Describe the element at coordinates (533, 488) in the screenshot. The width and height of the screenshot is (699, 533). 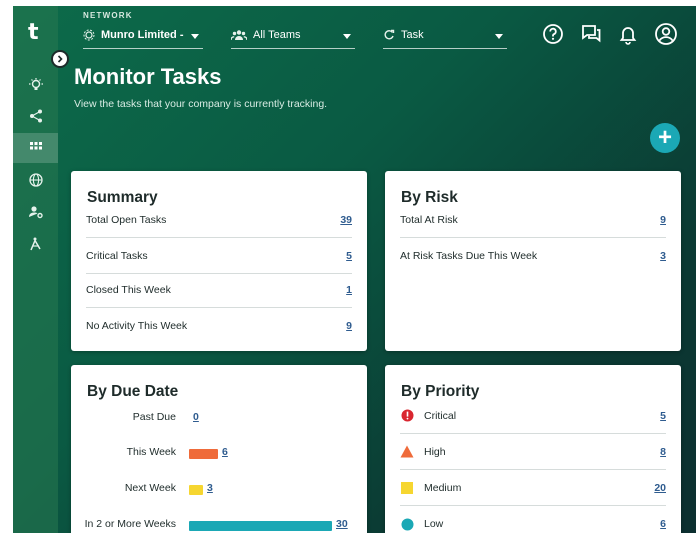
I see `priority-row: Medium 20` at that location.